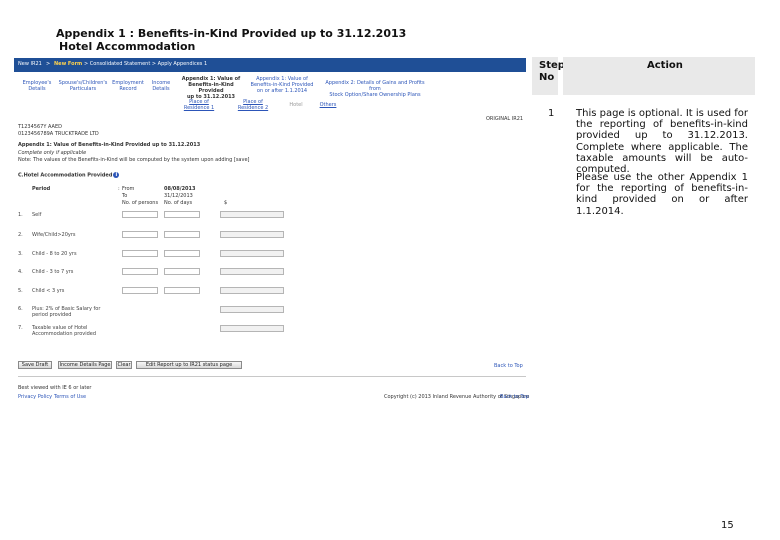 The height and width of the screenshot is (540, 780). Describe the element at coordinates (727, 525) in the screenshot. I see `page-number: 15` at that location.